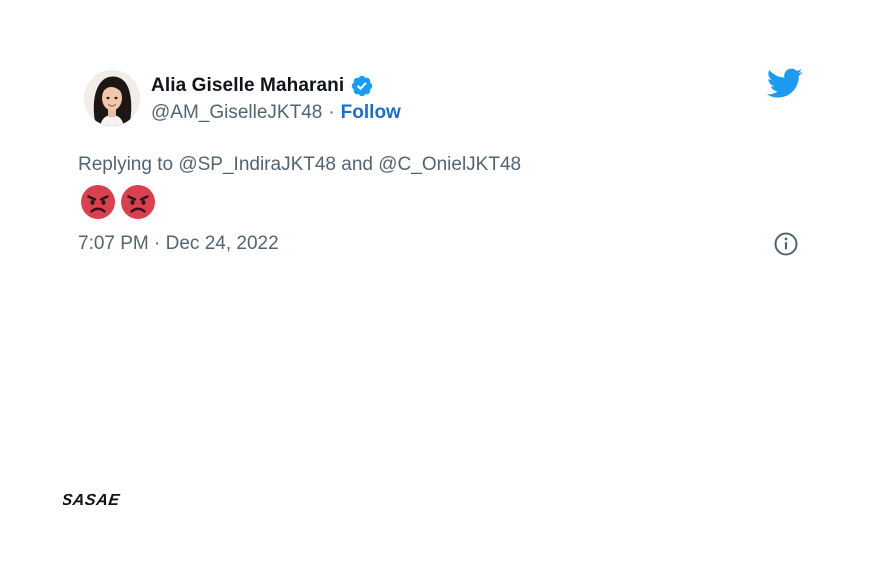 This screenshot has width=875, height=563. What do you see at coordinates (786, 244) in the screenshot?
I see `info-icon` at bounding box center [786, 244].